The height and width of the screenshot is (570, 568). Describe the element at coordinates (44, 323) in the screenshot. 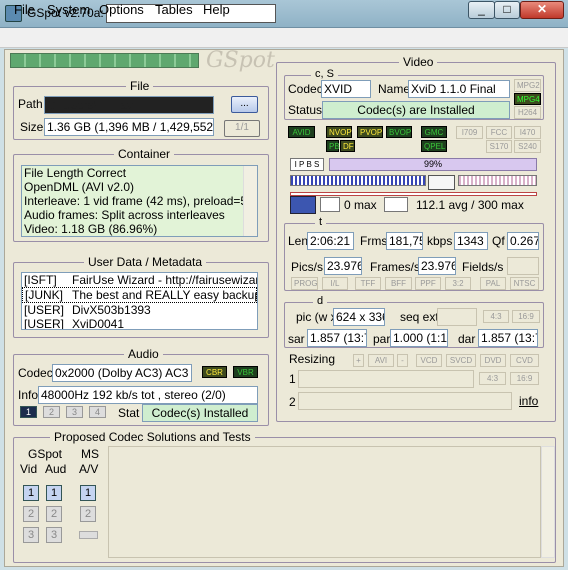

I see `userdata-key: [USER]` at that location.